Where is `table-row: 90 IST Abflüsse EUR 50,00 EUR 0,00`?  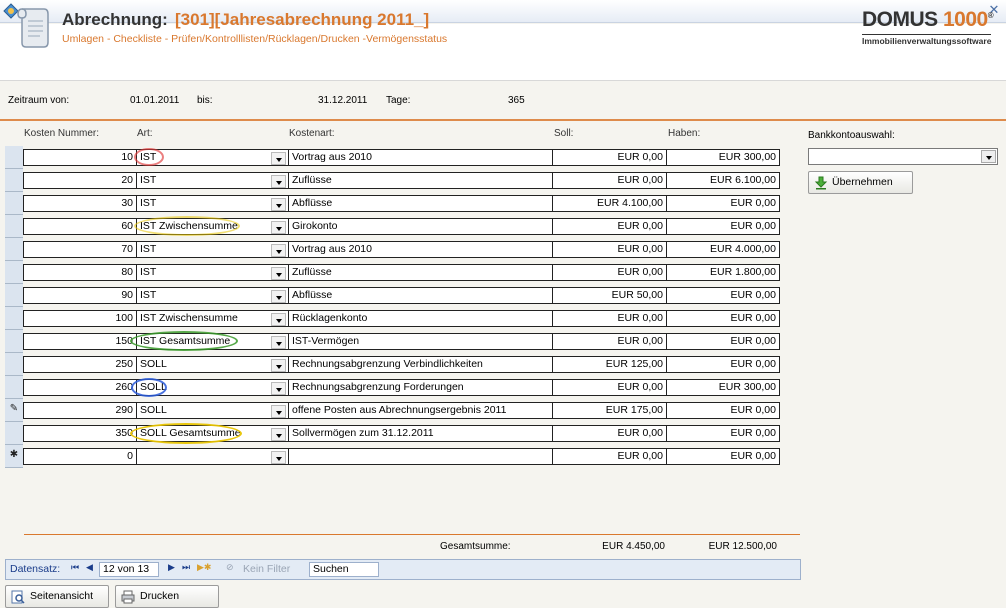
table-row: 90 IST Abflüsse EUR 50,00 EUR 0,00 is located at coordinates (393, 295).